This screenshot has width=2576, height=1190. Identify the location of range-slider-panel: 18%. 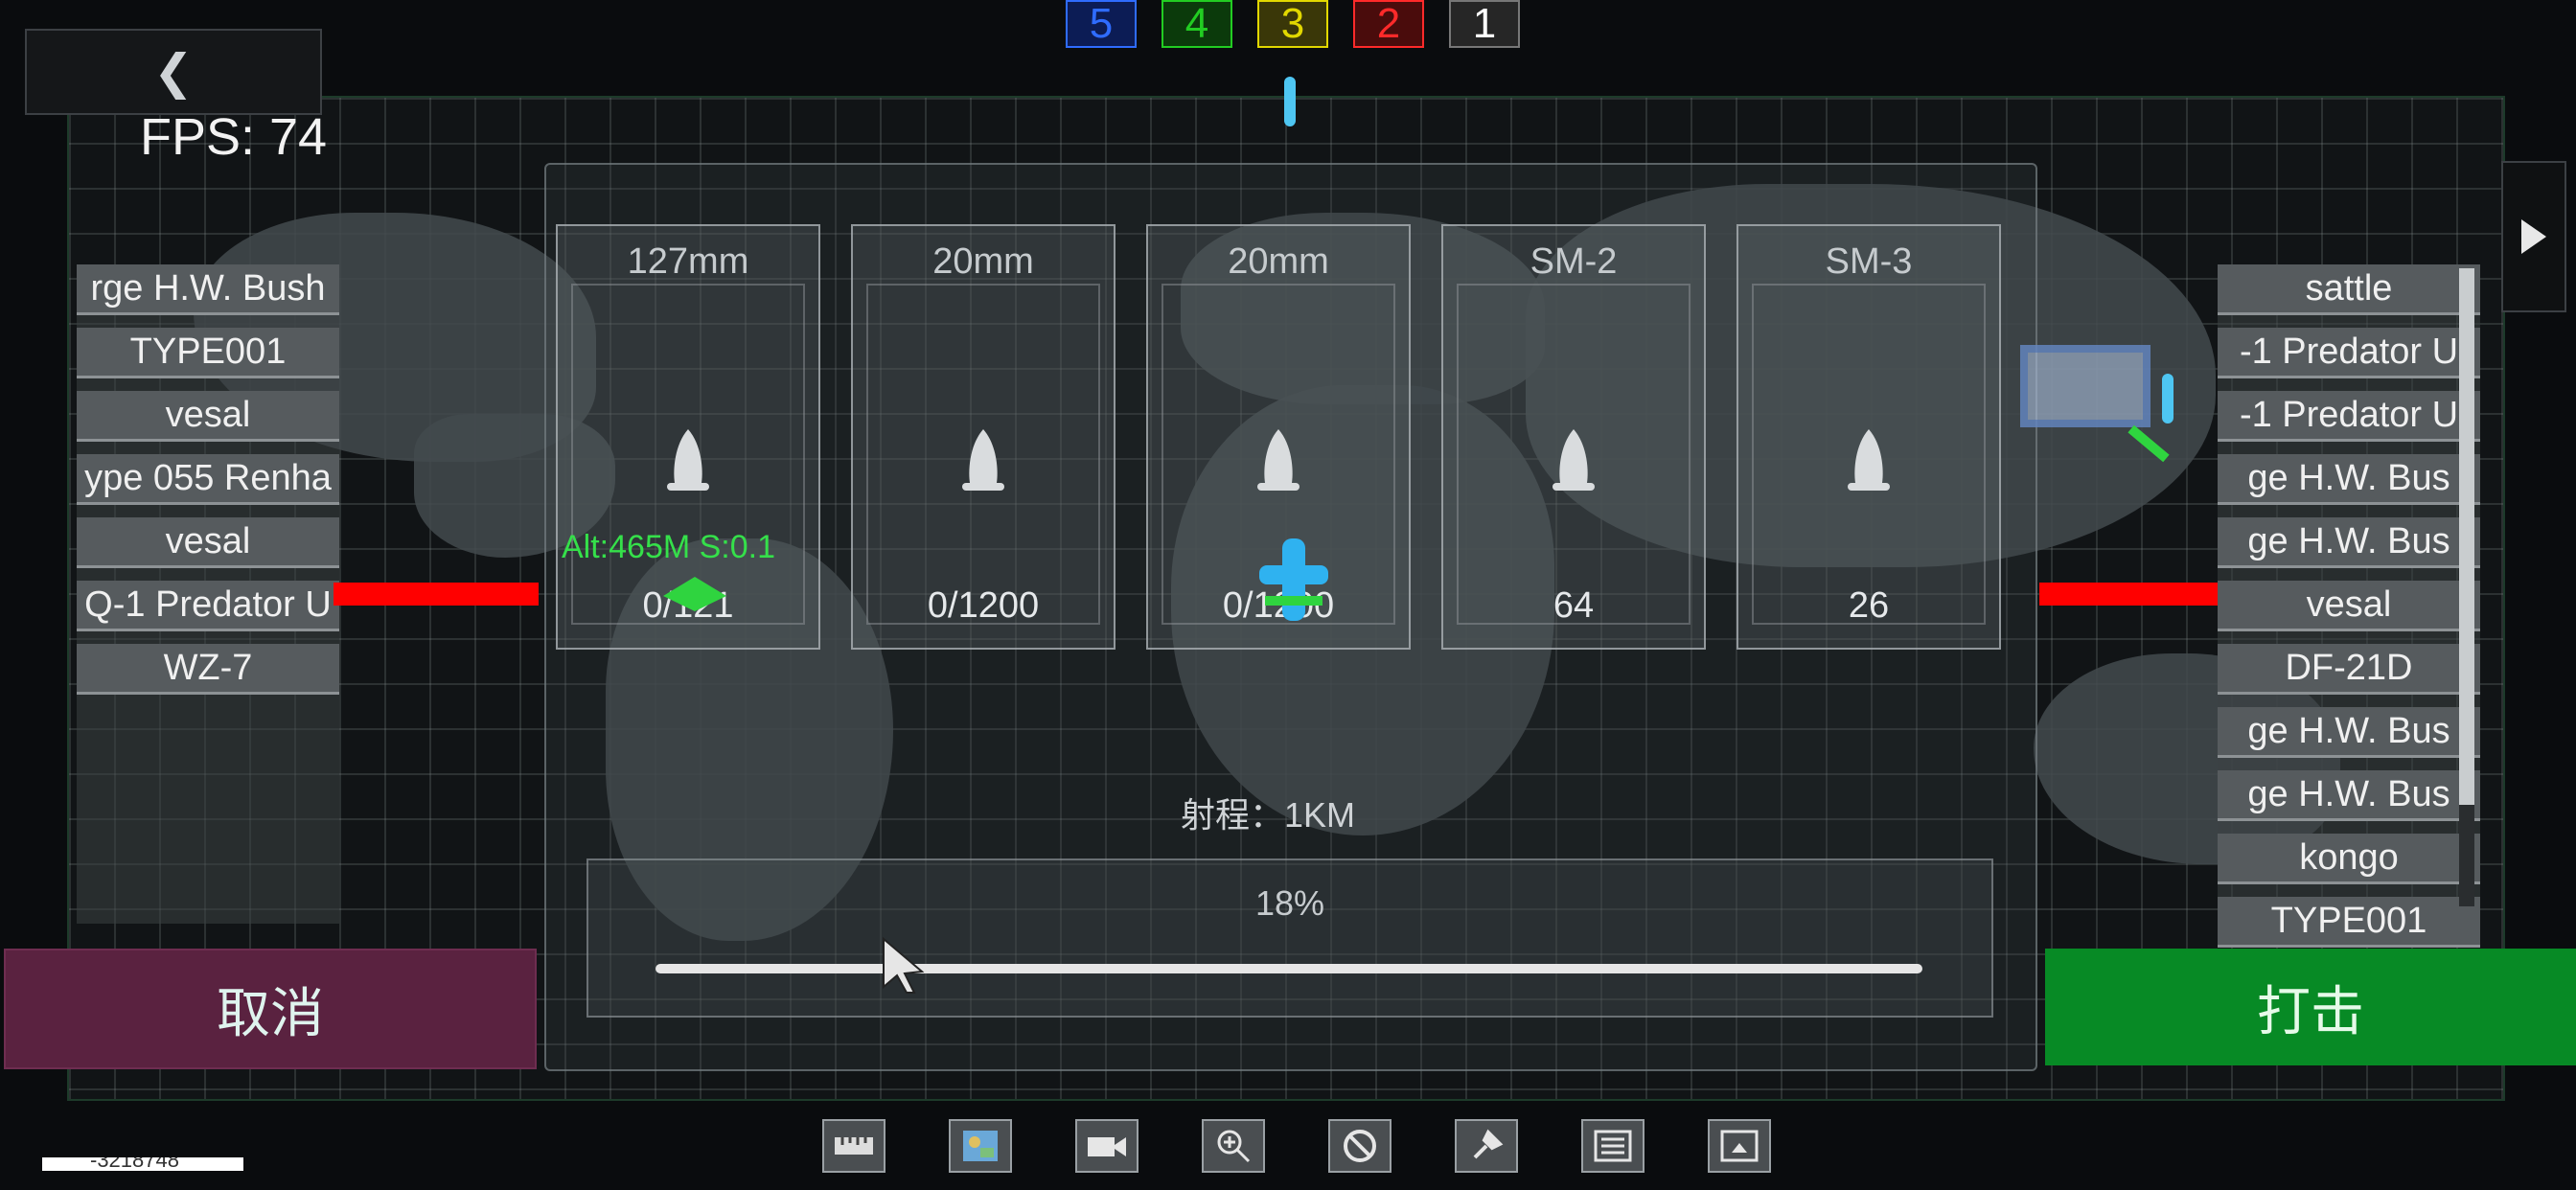
(1289, 938).